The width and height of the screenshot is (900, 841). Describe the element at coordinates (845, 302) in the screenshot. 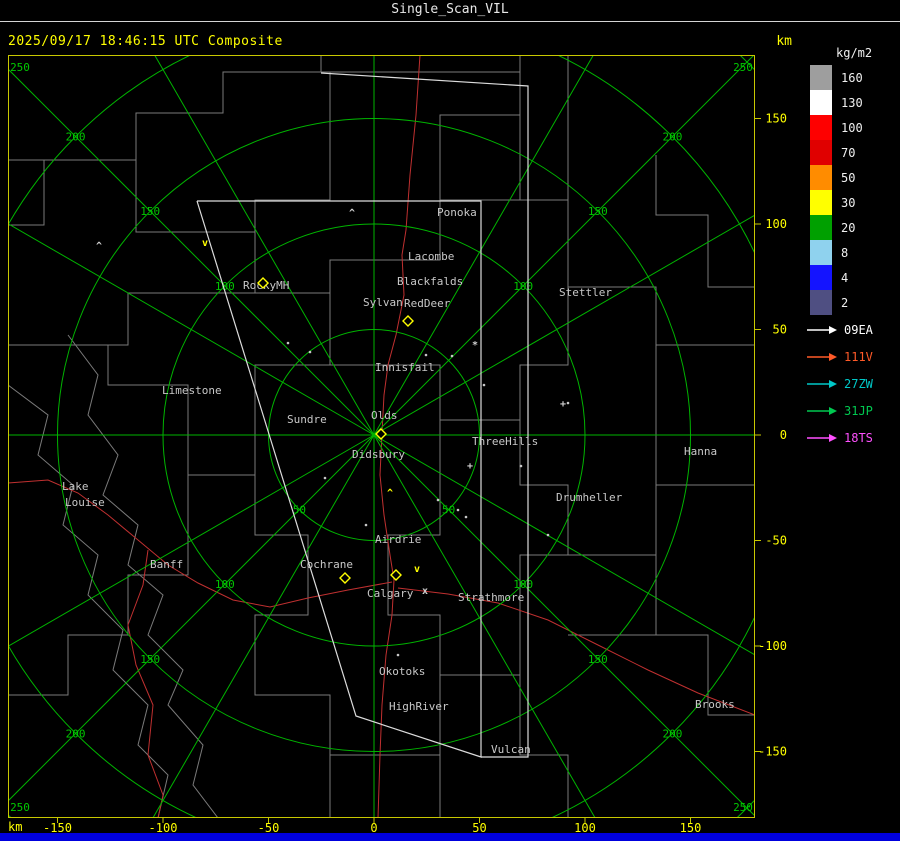

I see `legend-value-label: 2` at that location.